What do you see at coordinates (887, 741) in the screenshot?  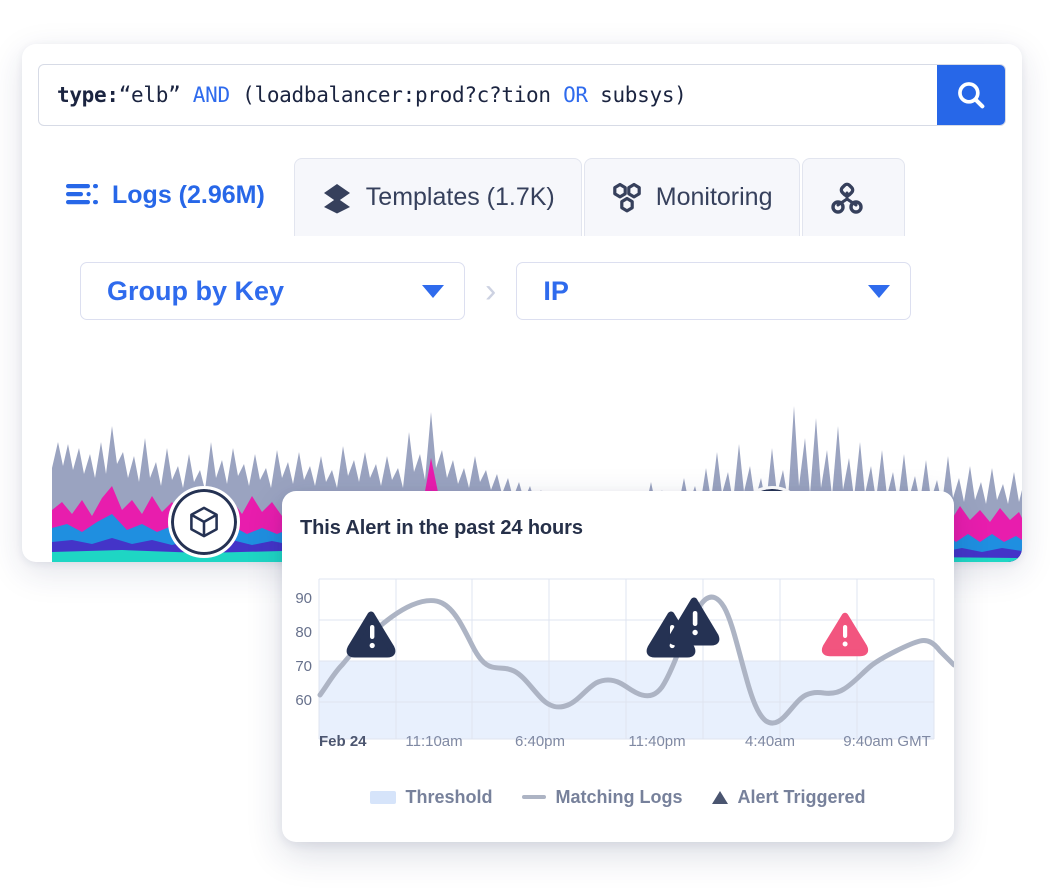 I see `x-tick-5: 9:40am GMT` at bounding box center [887, 741].